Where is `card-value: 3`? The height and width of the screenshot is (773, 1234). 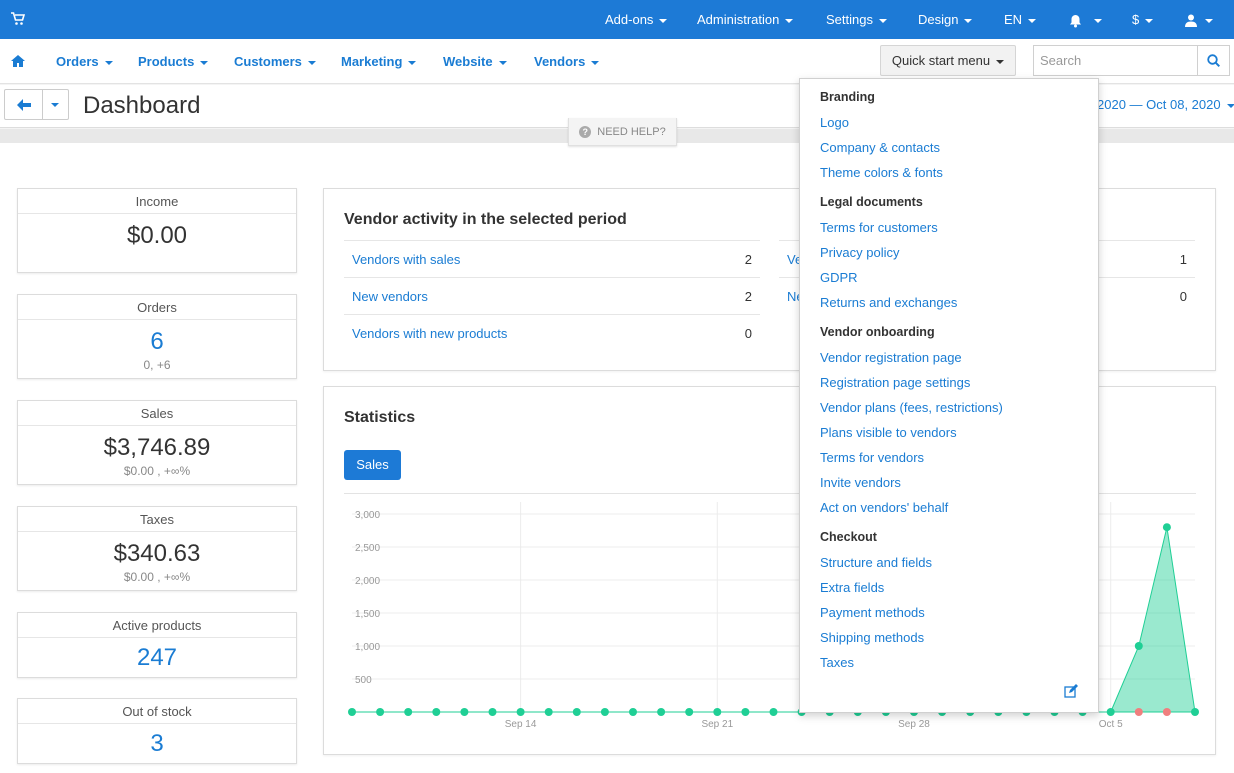
card-value: 3 is located at coordinates (157, 744).